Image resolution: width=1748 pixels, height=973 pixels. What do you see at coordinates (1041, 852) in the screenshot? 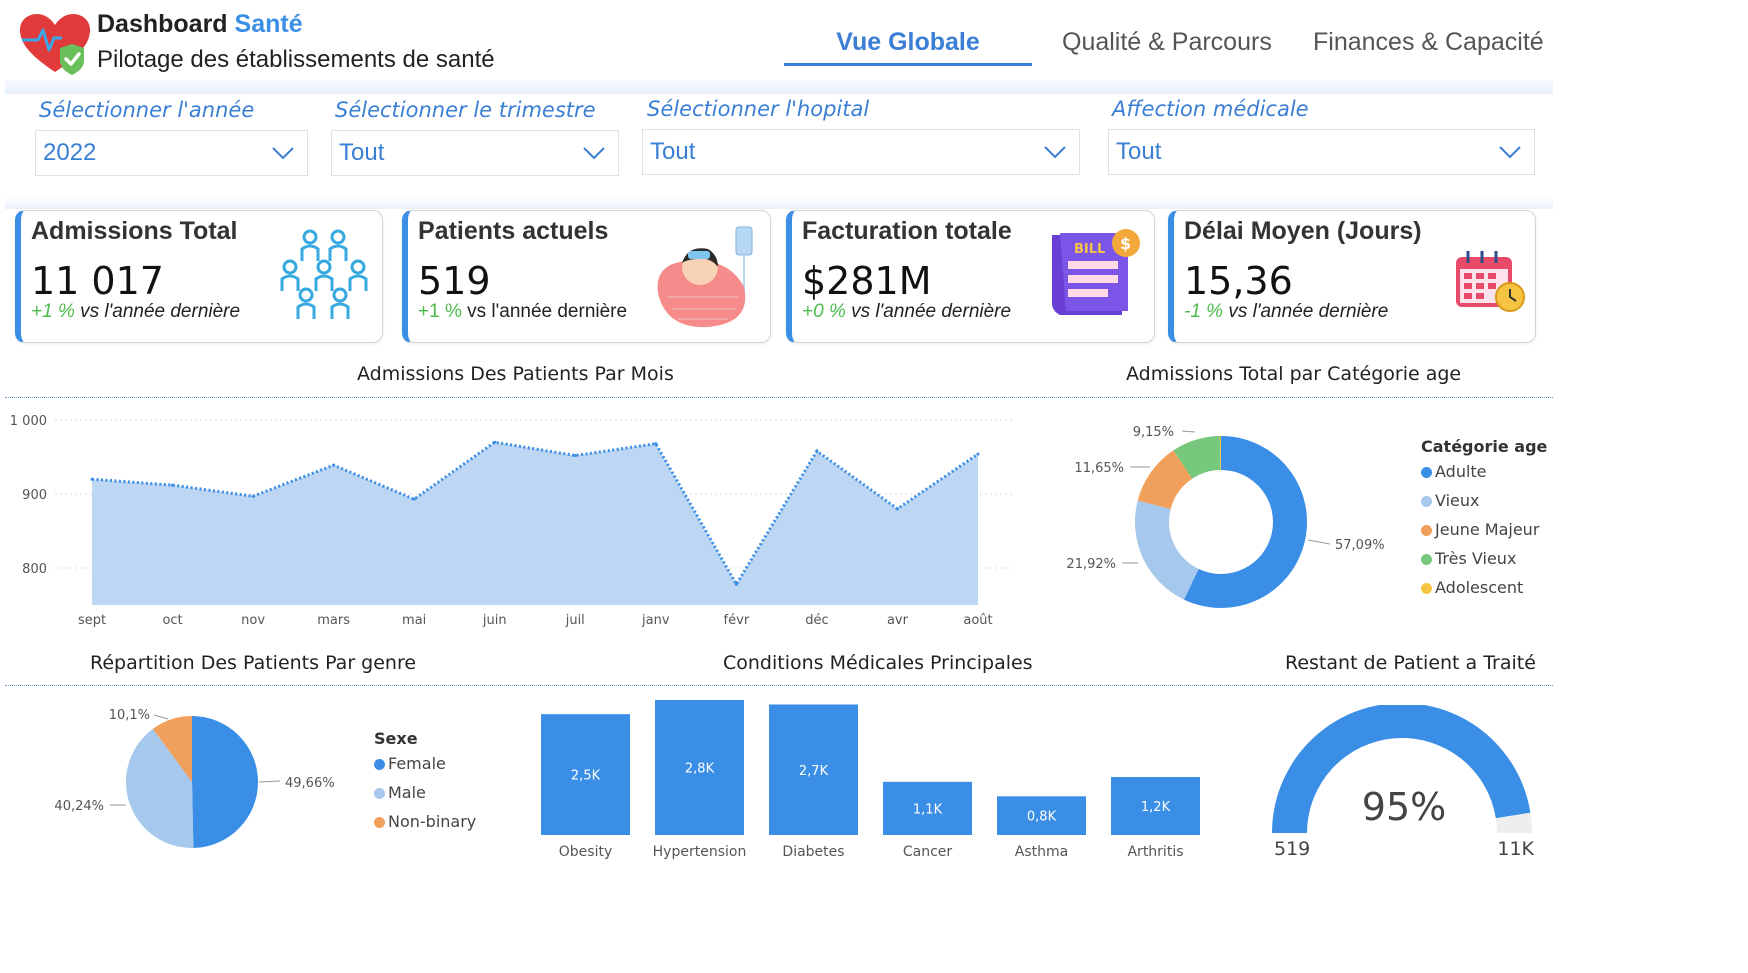
I see `bar-category-label: Asthma` at bounding box center [1041, 852].